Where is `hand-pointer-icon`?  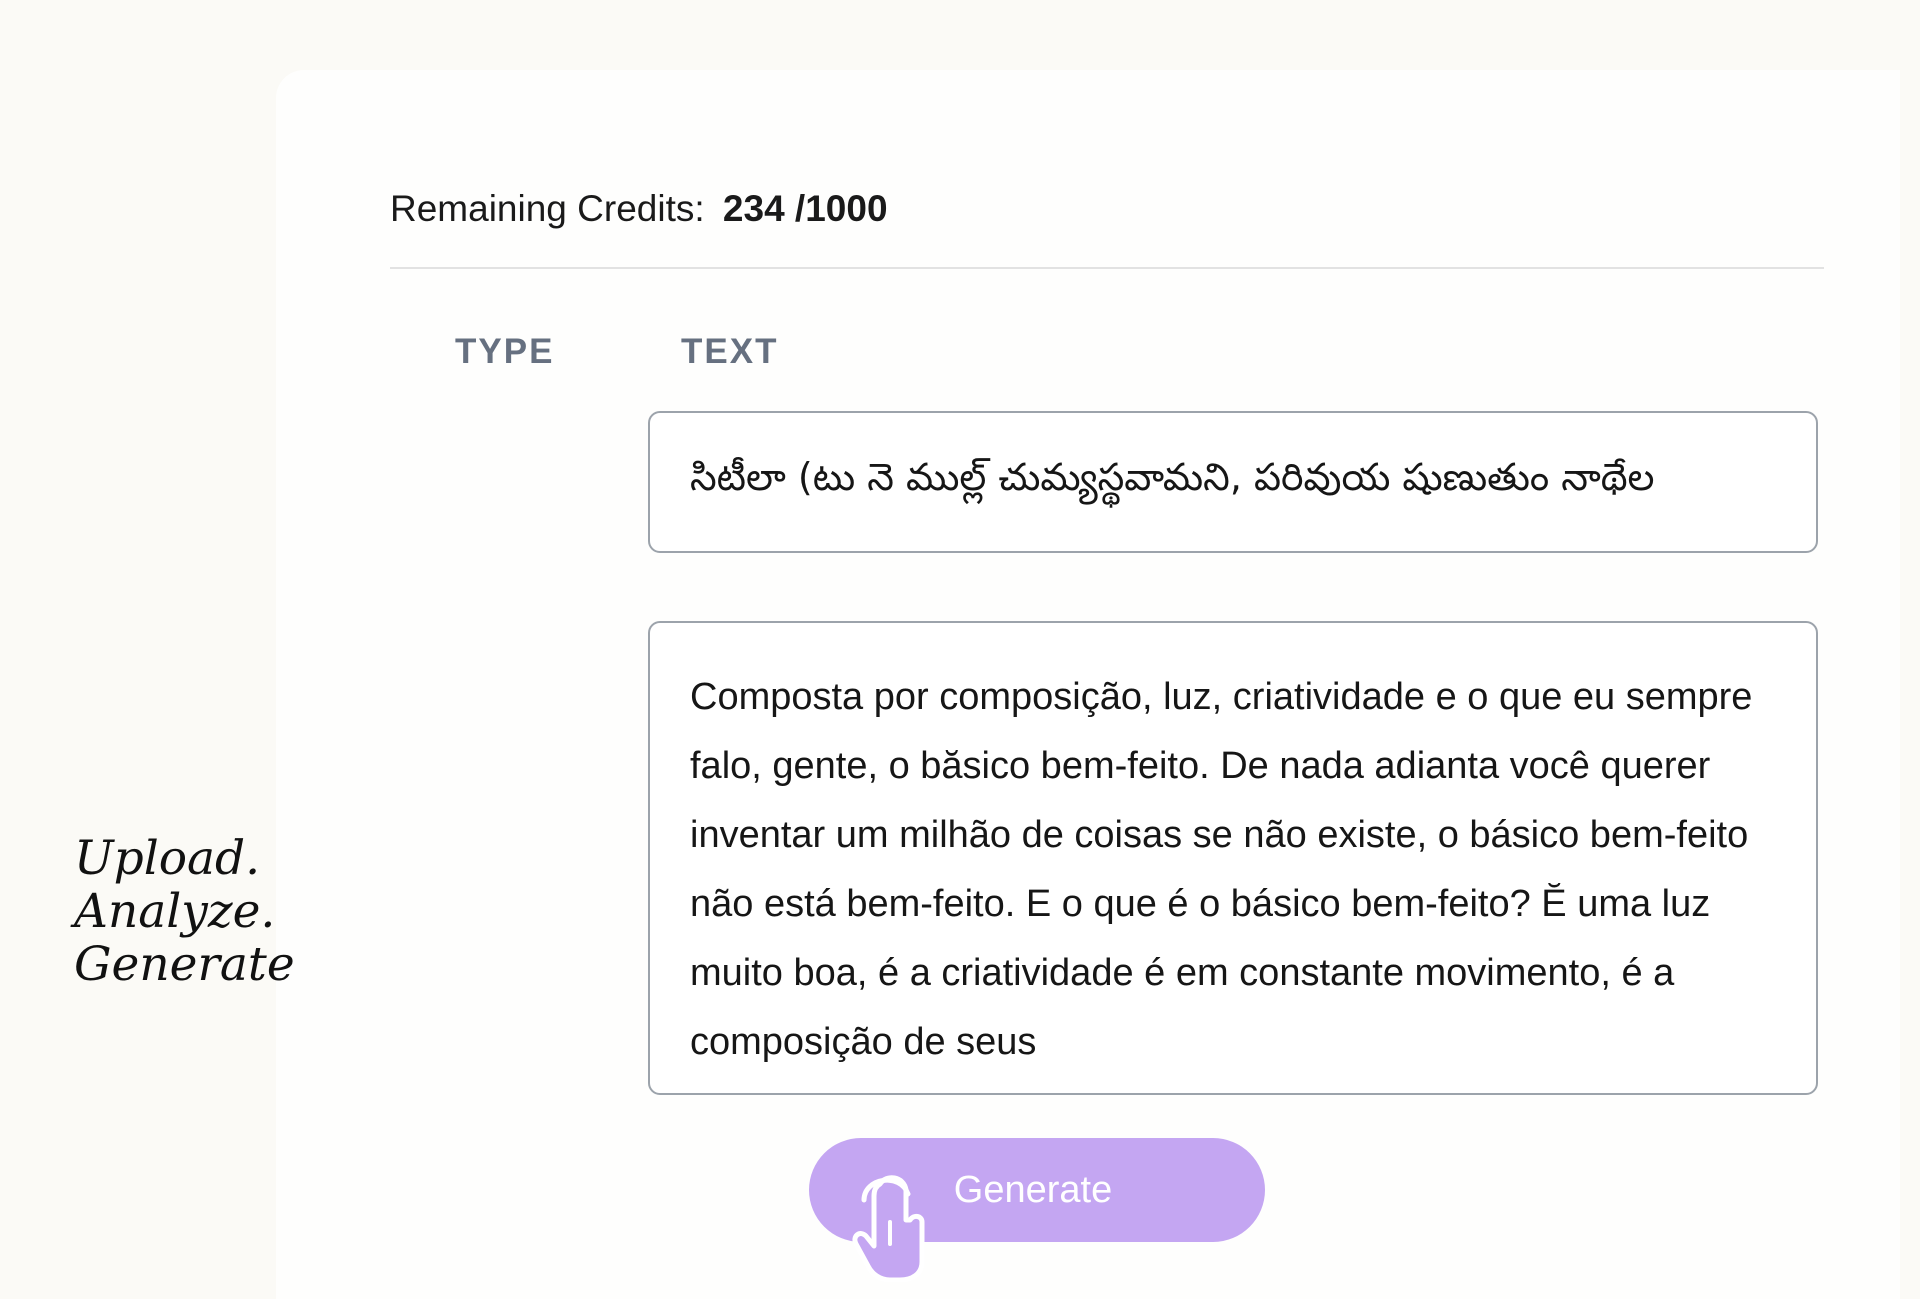
hand-pointer-icon is located at coordinates (888, 1228).